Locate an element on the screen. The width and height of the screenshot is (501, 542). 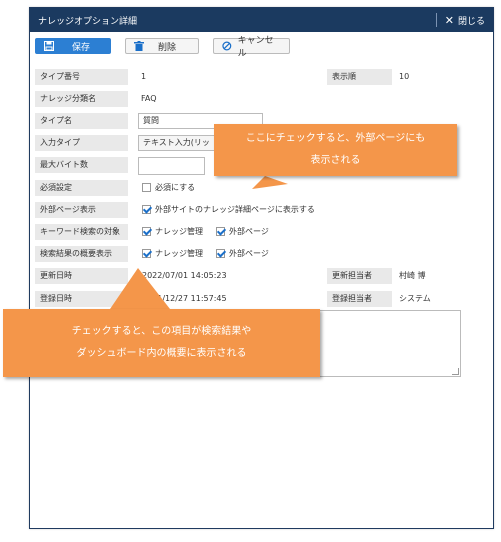
display-order-value: 10 is located at coordinates (404, 76).